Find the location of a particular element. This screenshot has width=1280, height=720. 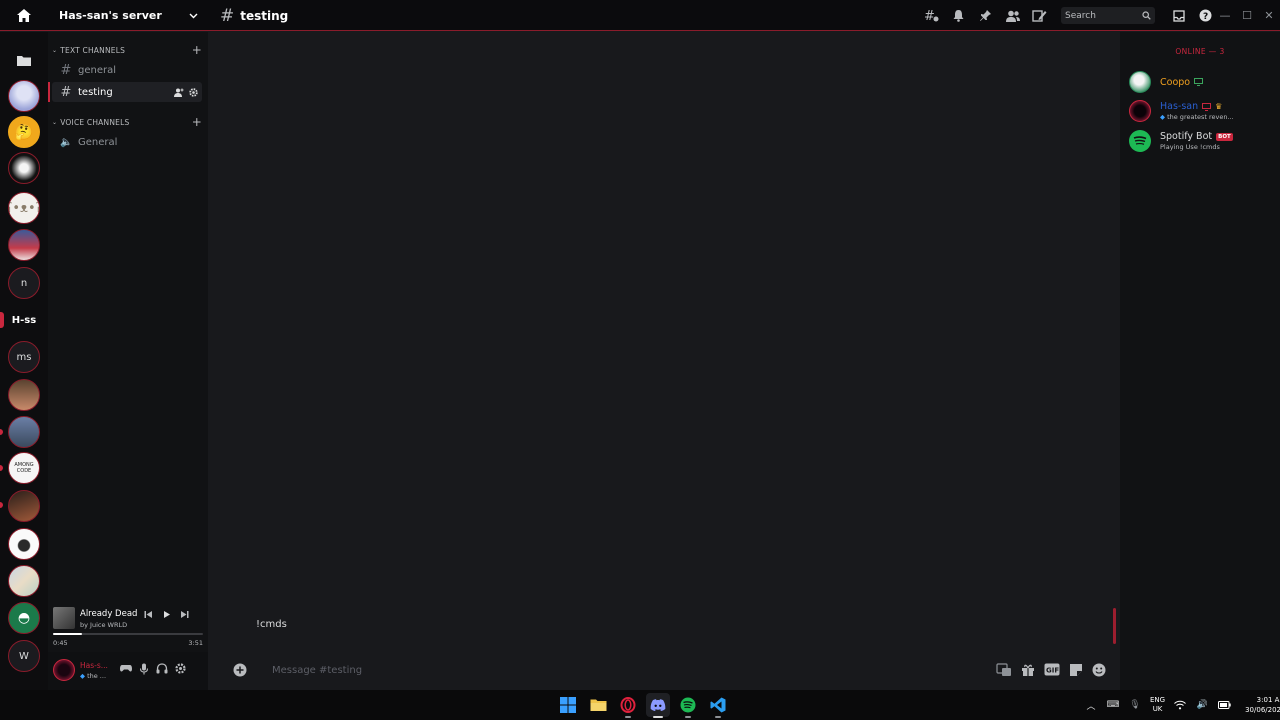

server-person is located at coordinates (24, 245).